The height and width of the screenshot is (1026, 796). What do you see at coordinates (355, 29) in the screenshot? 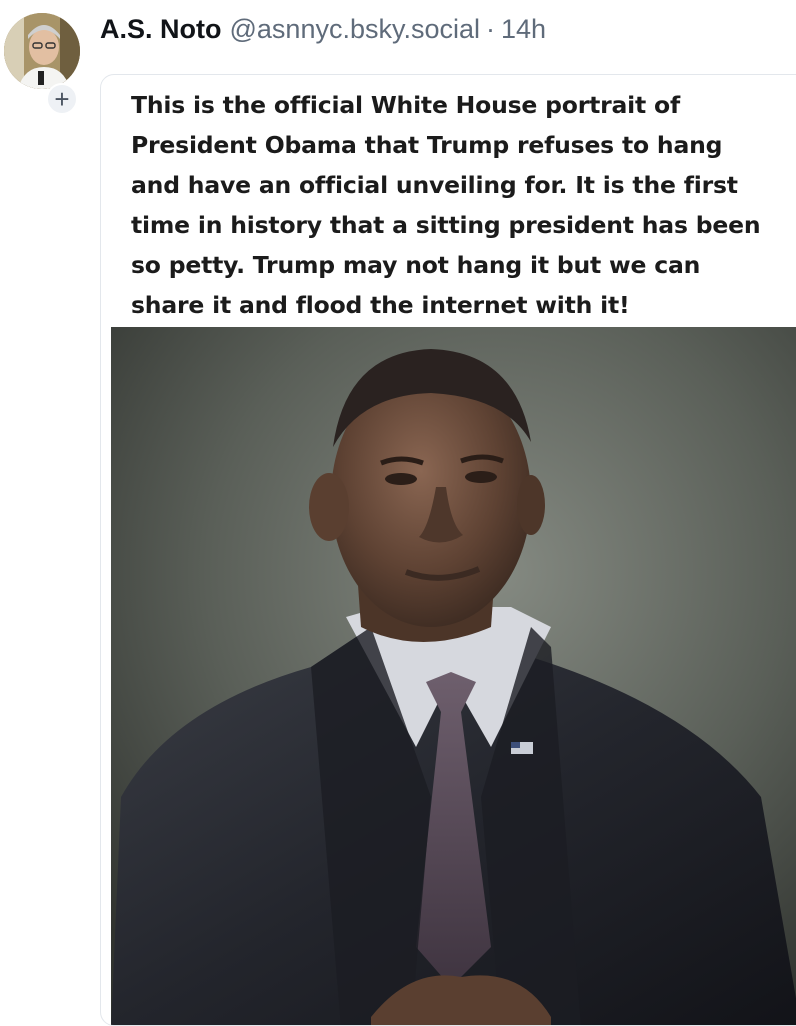
I see `author-handle: @asnnyc.bsky.social` at bounding box center [355, 29].